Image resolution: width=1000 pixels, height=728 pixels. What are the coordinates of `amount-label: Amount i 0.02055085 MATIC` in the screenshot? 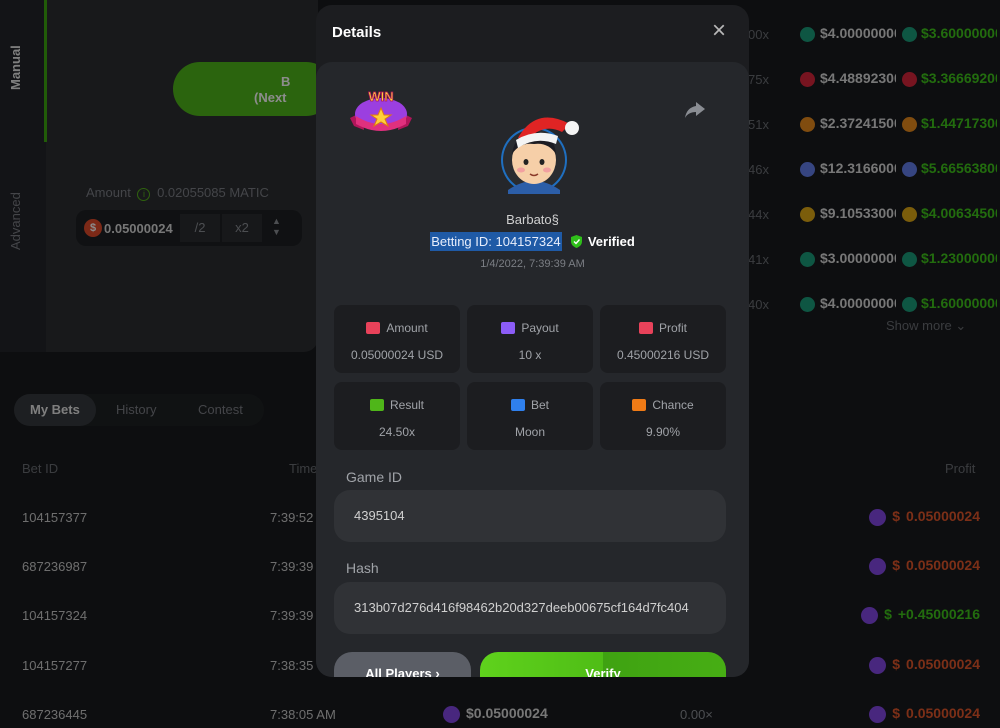 It's located at (177, 193).